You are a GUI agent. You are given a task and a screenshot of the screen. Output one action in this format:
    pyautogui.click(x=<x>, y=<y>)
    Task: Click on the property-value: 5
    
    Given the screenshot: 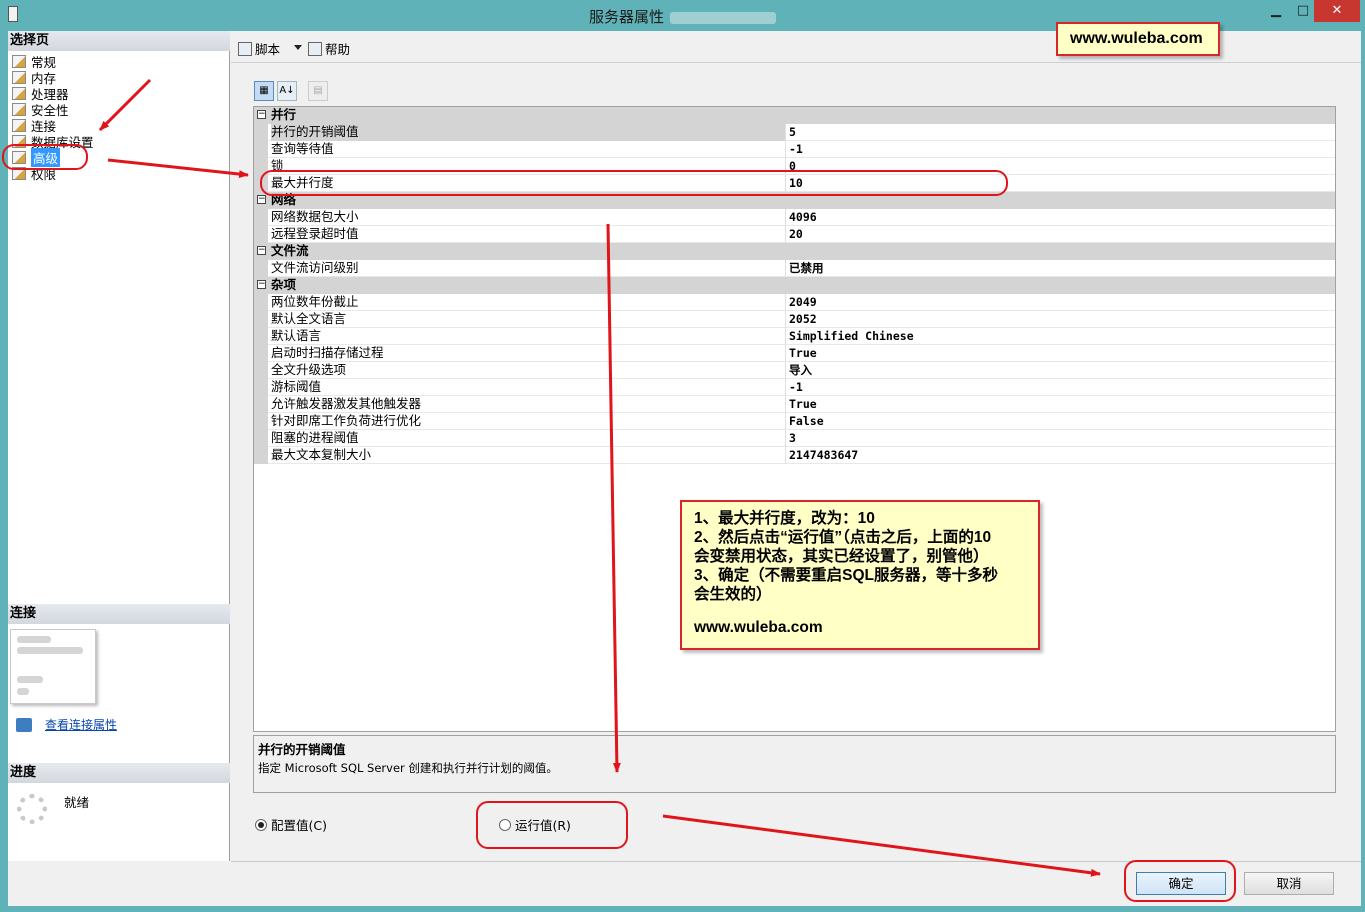 What is the action you would take?
    pyautogui.click(x=792, y=132)
    